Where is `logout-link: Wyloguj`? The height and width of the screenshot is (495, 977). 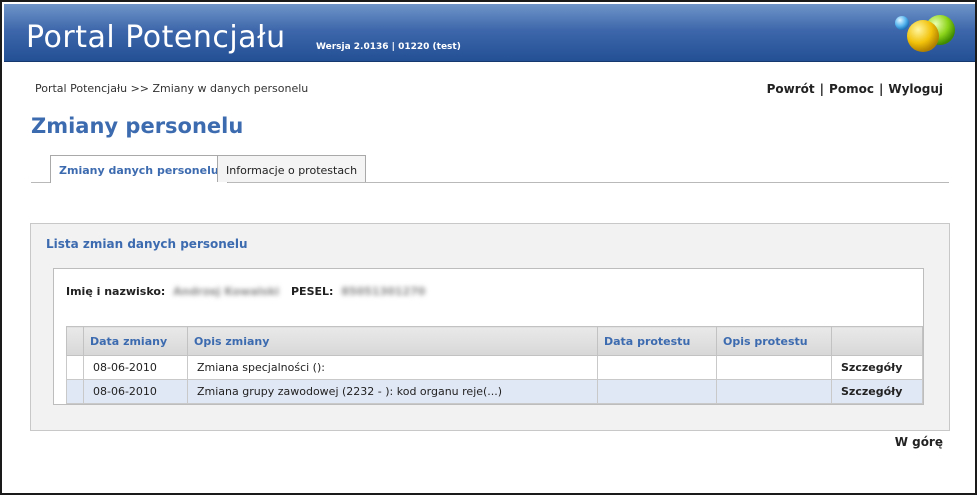
logout-link: Wyloguj is located at coordinates (915, 89).